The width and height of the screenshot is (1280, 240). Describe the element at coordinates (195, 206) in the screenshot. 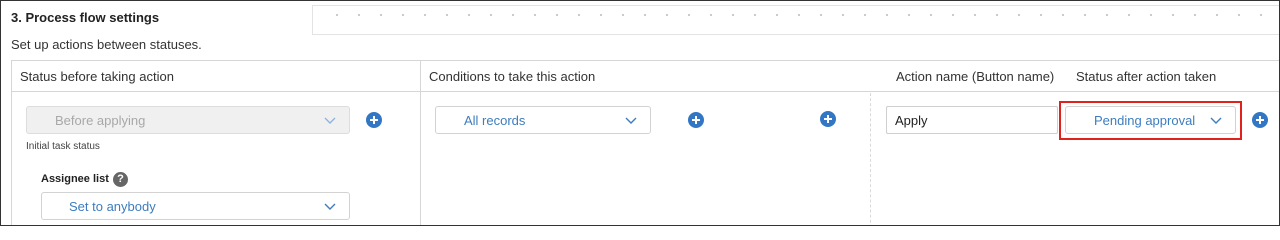

I see `assignee-select: Set to anybody` at that location.